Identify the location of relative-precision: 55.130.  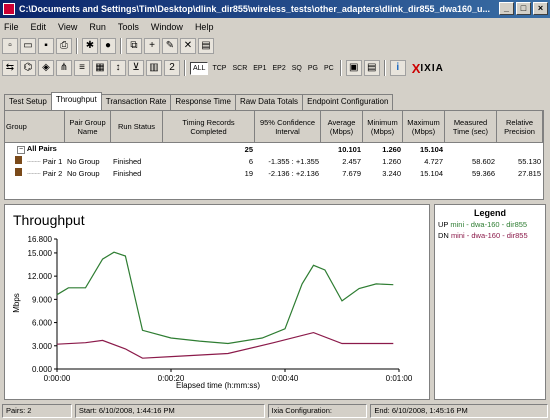
(529, 161).